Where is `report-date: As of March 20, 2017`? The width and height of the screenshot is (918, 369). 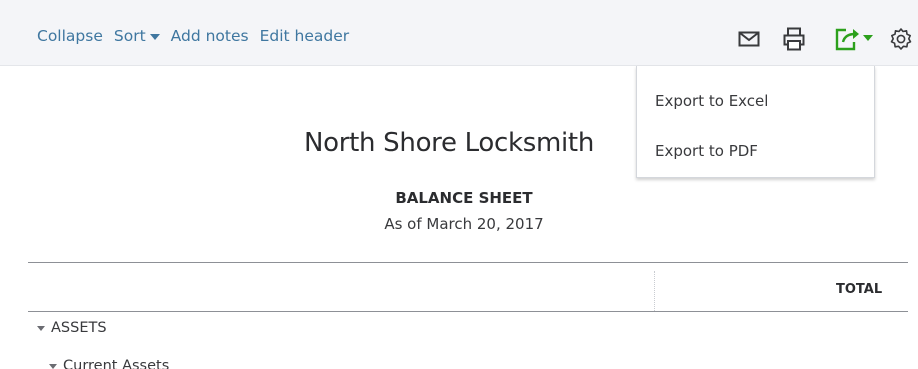 report-date: As of March 20, 2017 is located at coordinates (464, 224).